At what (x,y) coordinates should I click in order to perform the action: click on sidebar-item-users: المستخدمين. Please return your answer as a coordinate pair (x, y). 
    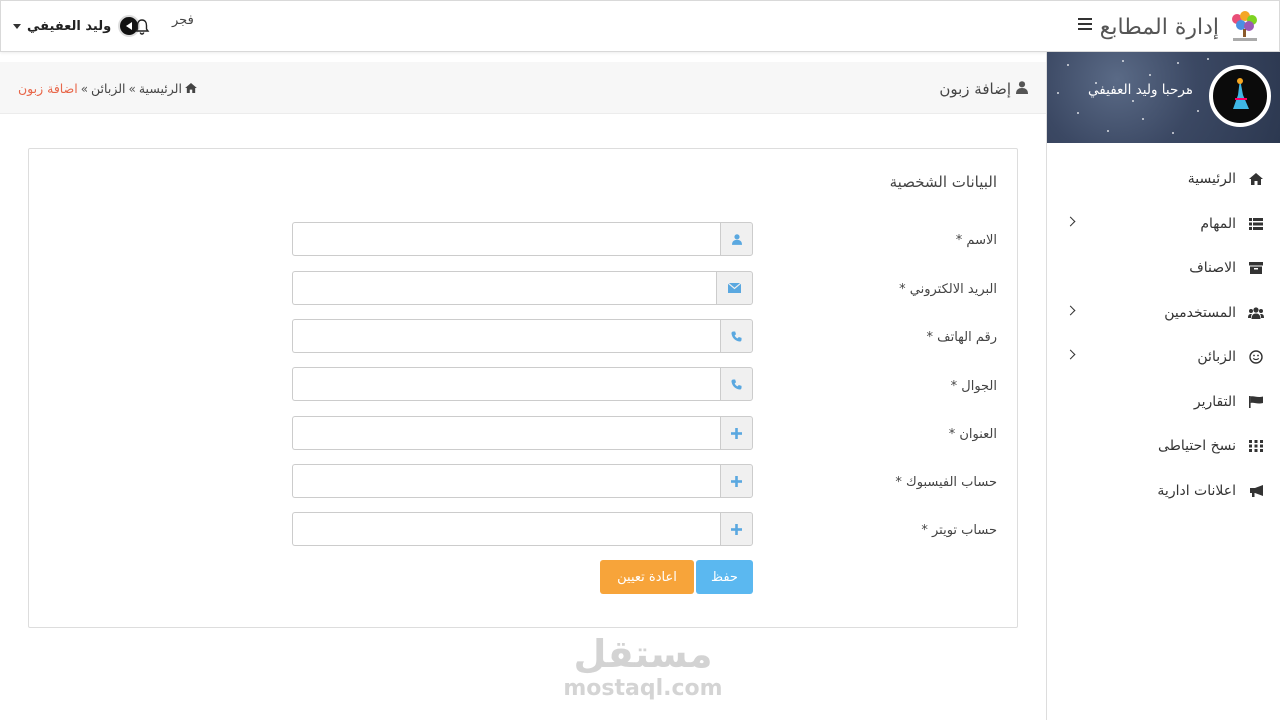
    Looking at the image, I should click on (1163, 313).